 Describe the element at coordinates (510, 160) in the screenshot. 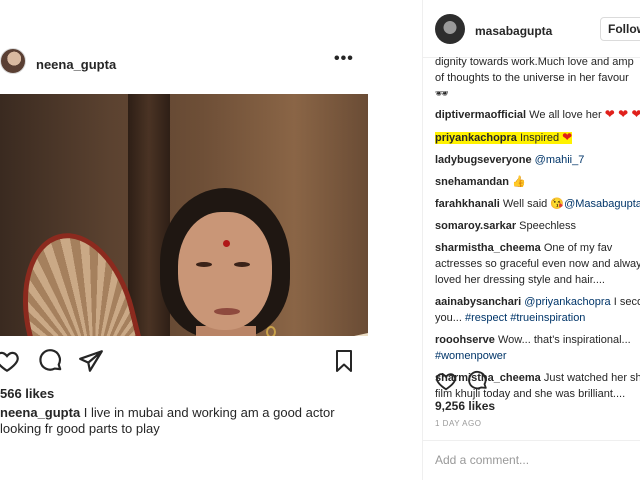

I see `comment-item: ladybugseveryone @mahii_7` at that location.